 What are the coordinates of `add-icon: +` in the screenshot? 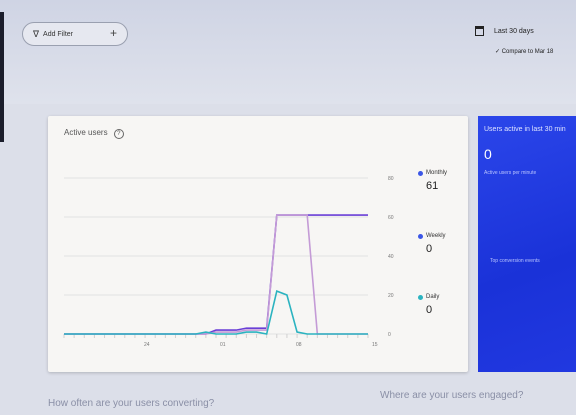 It's located at (113, 33).